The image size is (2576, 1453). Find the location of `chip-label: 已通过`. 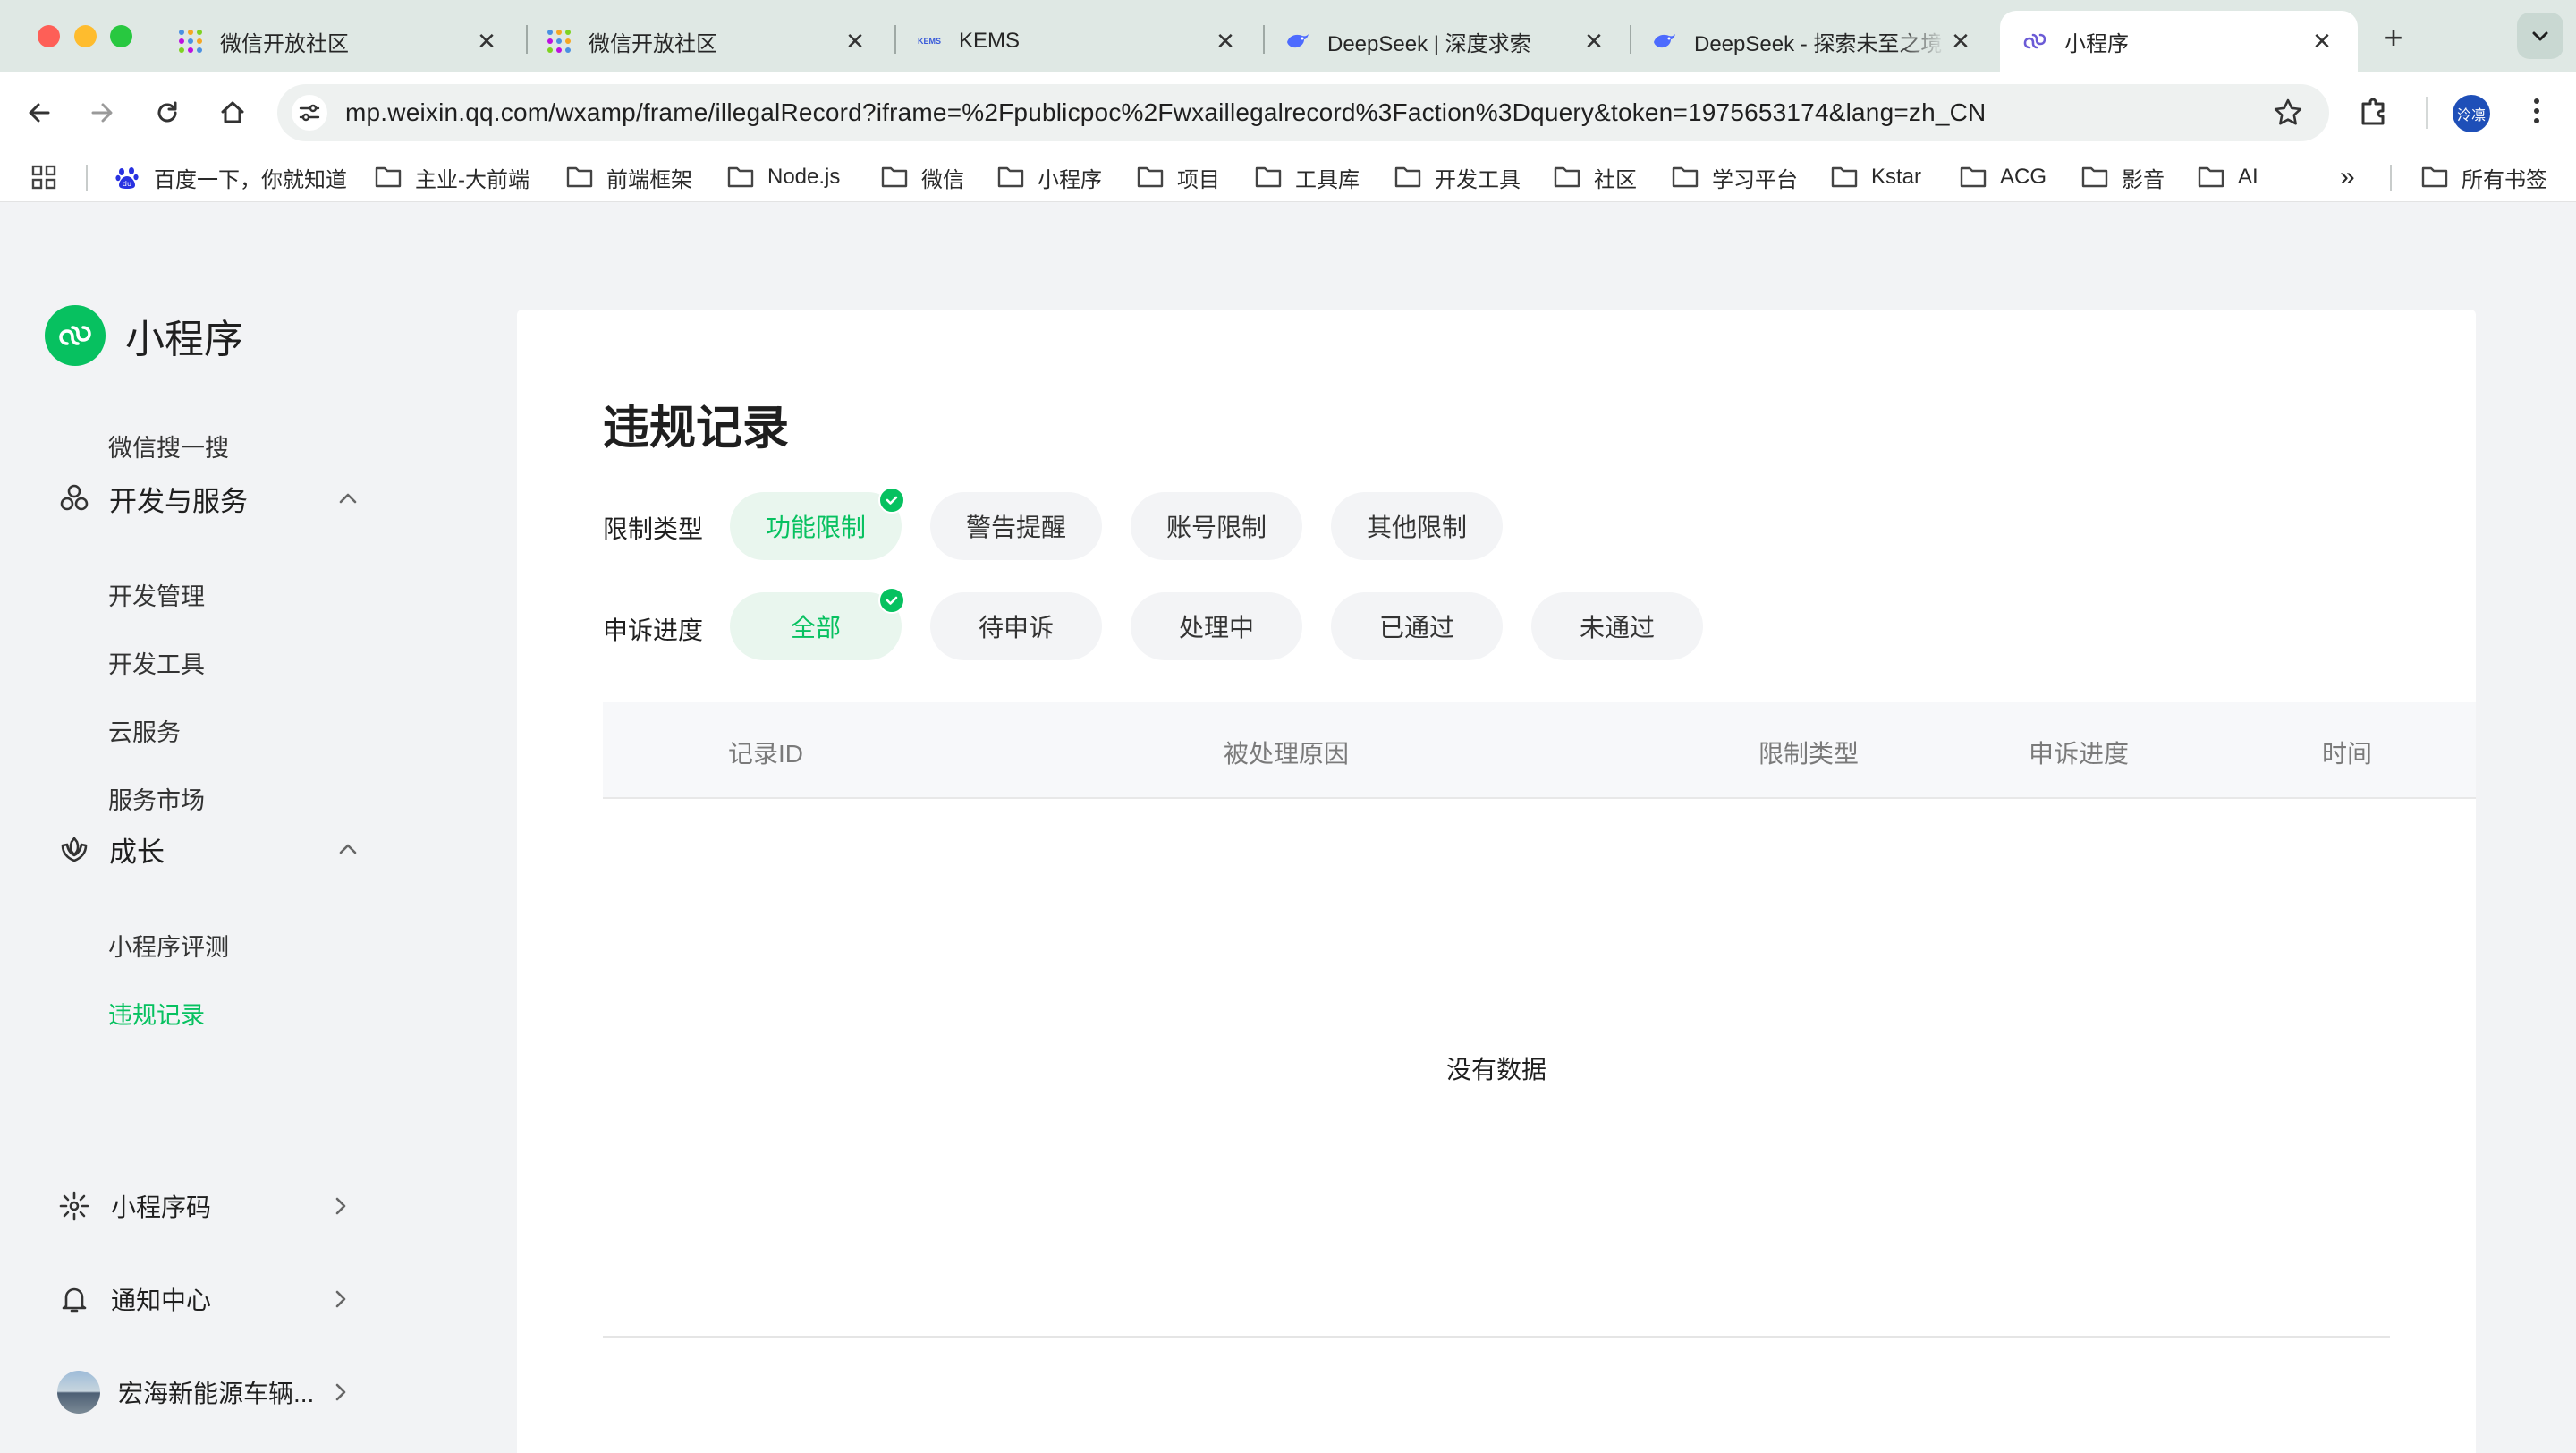

chip-label: 已通过 is located at coordinates (1416, 628).